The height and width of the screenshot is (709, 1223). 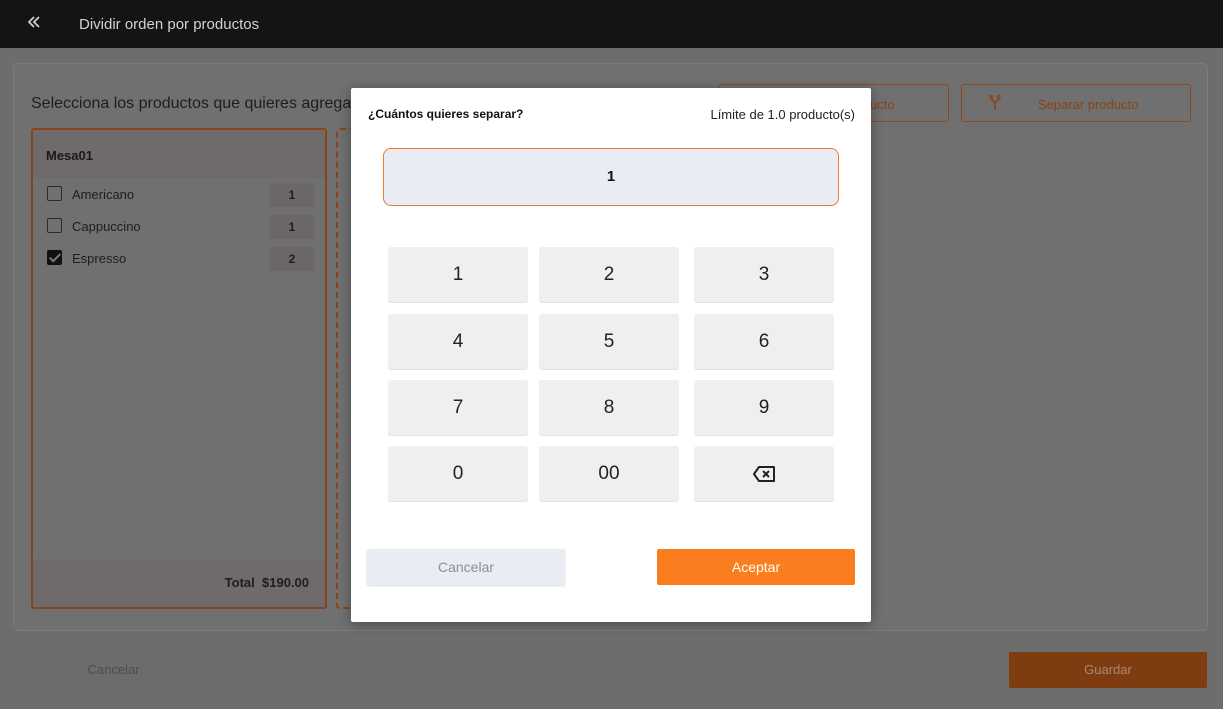 I want to click on item-label: Cappuccino, so click(x=106, y=226).